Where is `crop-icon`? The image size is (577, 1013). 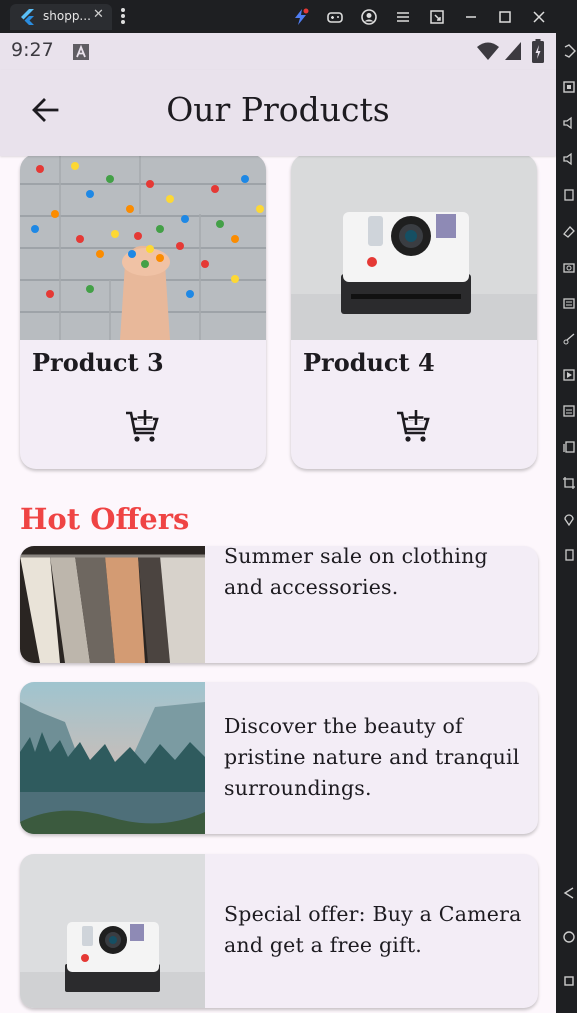 crop-icon is located at coordinates (569, 483).